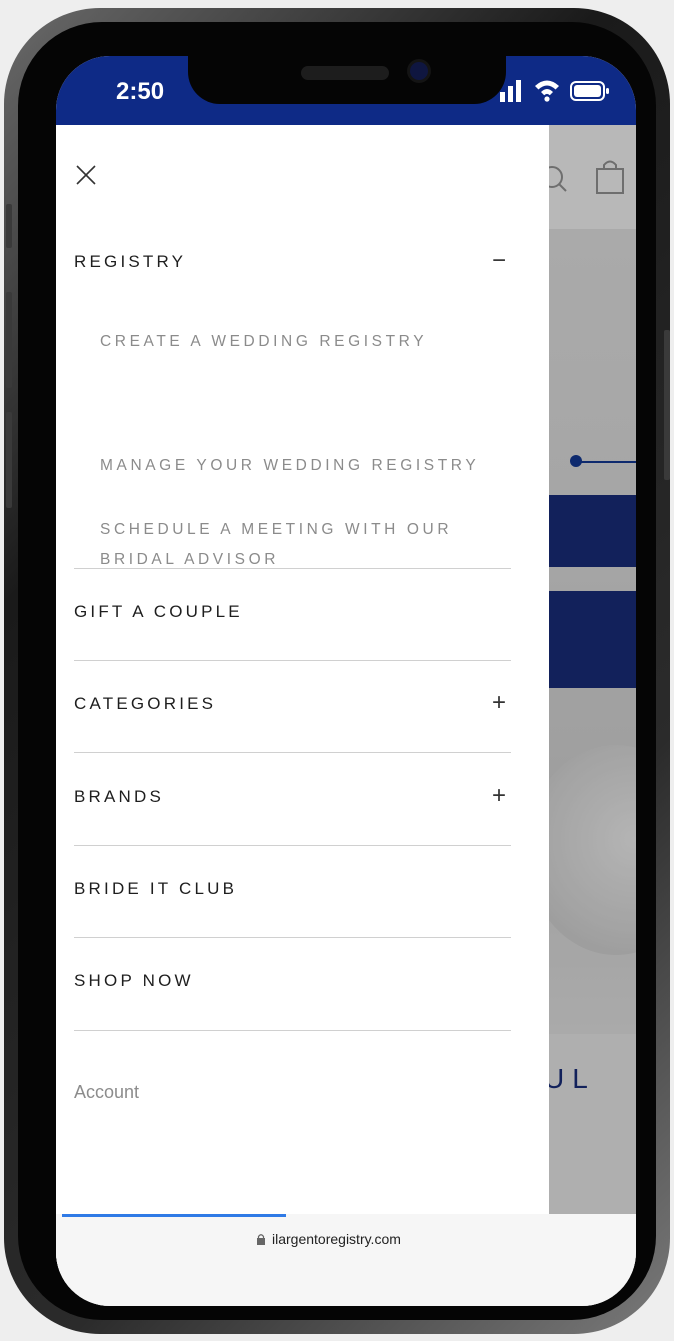 This screenshot has width=674, height=1341. I want to click on menu-item-categories: CATEGORIES, so click(145, 704).